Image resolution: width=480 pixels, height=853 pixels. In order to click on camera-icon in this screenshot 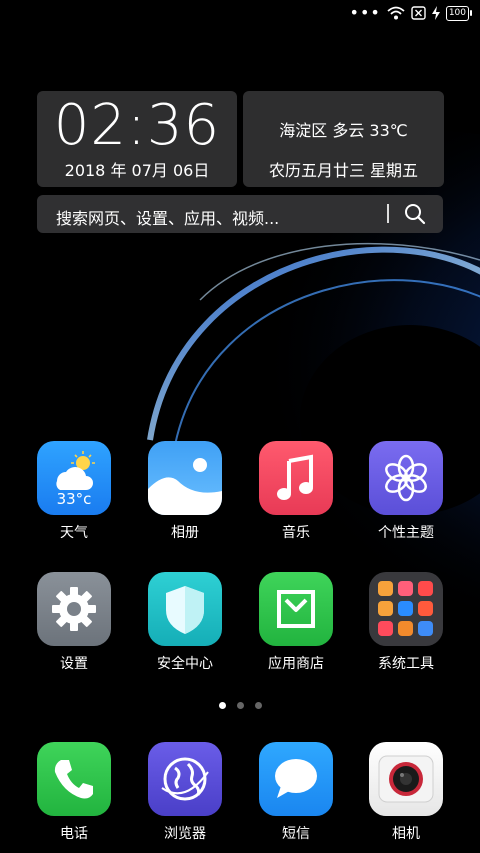, I will do `click(406, 779)`.